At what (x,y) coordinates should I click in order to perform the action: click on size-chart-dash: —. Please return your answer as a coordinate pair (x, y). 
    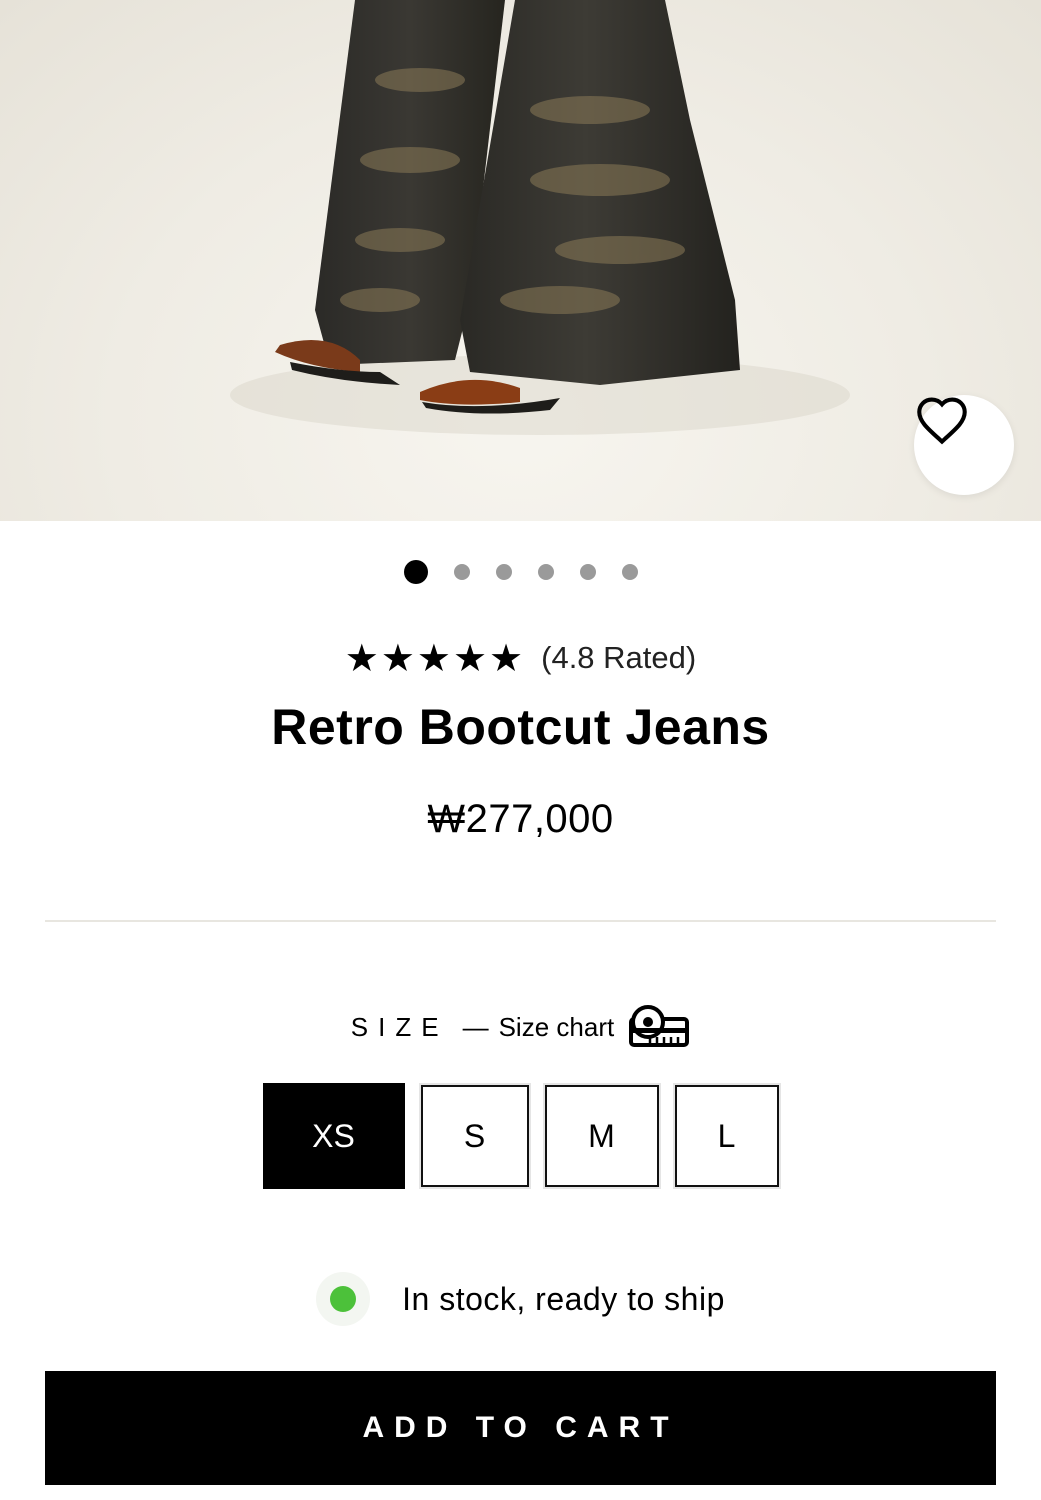
    Looking at the image, I should click on (475, 1026).